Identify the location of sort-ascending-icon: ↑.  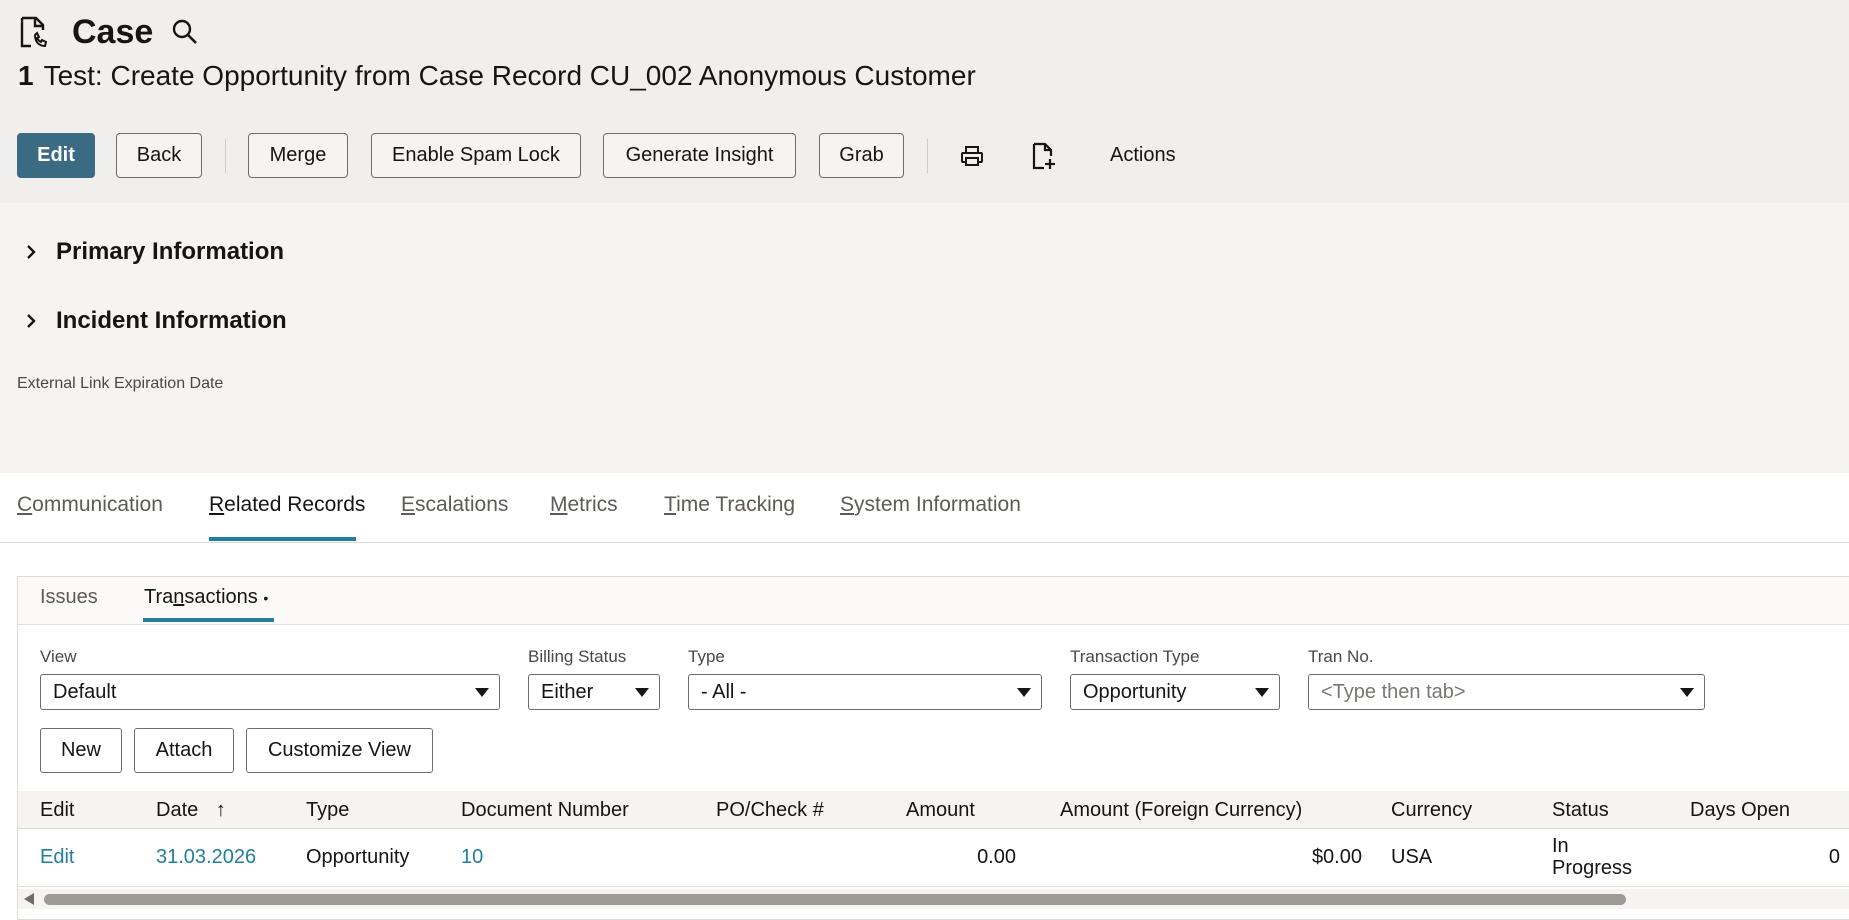
(220, 810).